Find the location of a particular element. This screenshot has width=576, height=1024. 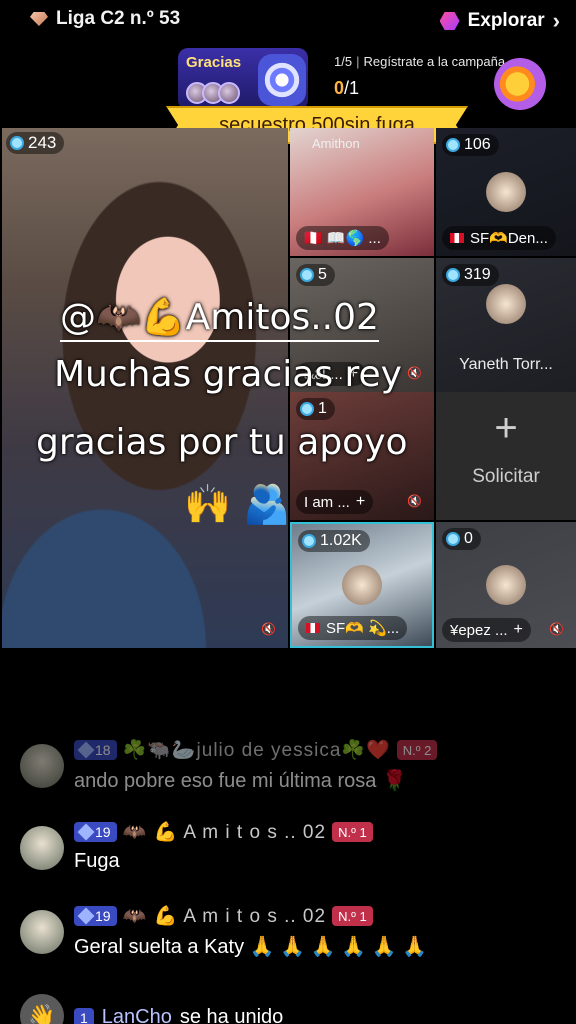

level-number: 1 is located at coordinates (84, 1016).